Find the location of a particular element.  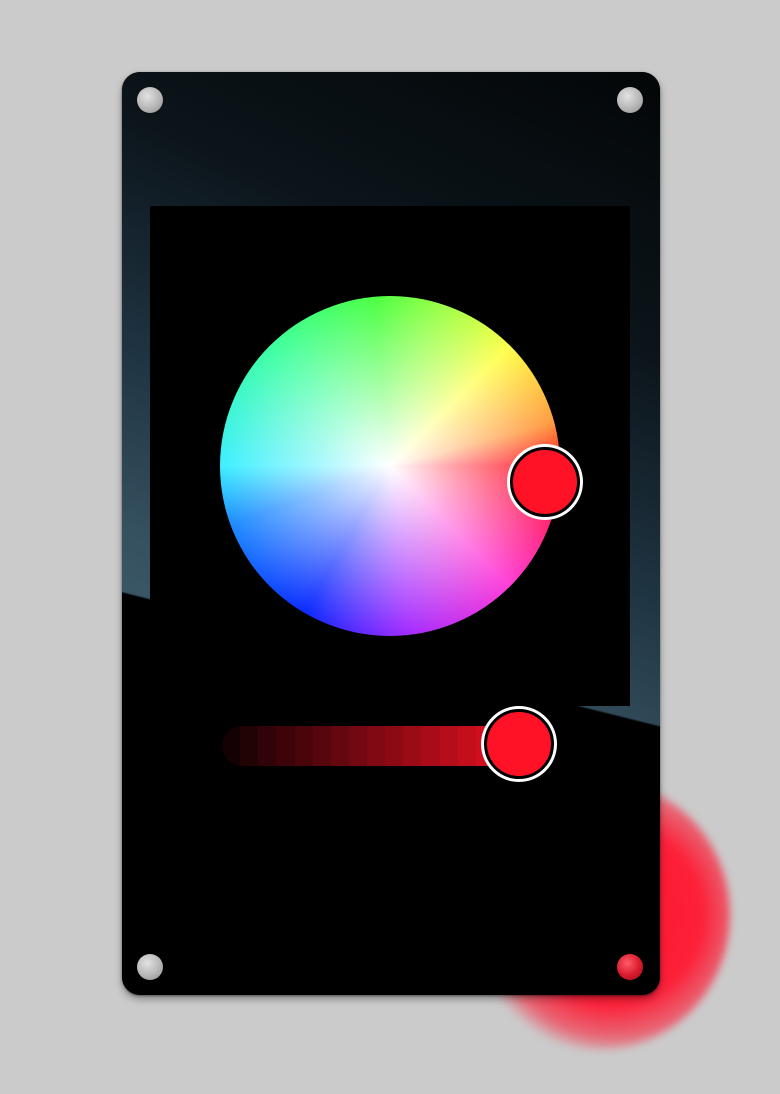

brightness-slider-track is located at coordinates (367, 746).